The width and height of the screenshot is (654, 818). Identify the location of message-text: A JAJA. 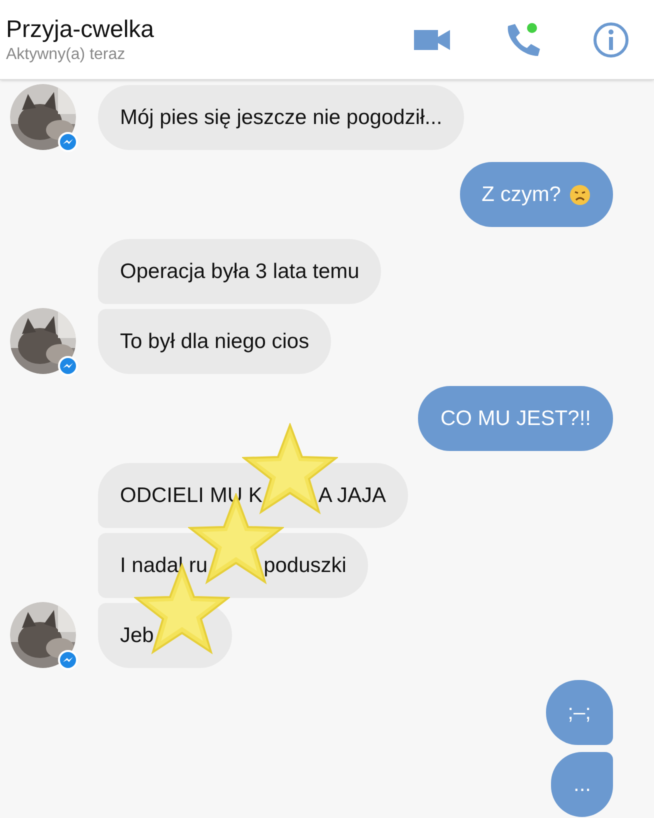
(352, 495).